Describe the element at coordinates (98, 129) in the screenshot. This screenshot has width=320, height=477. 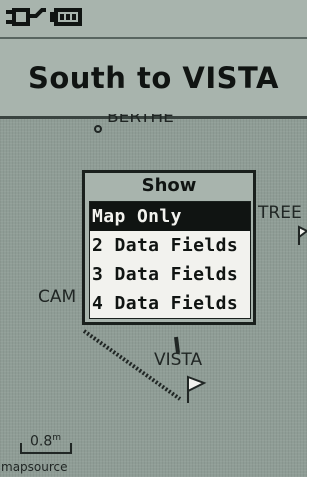
I see `waypoint-dot` at that location.